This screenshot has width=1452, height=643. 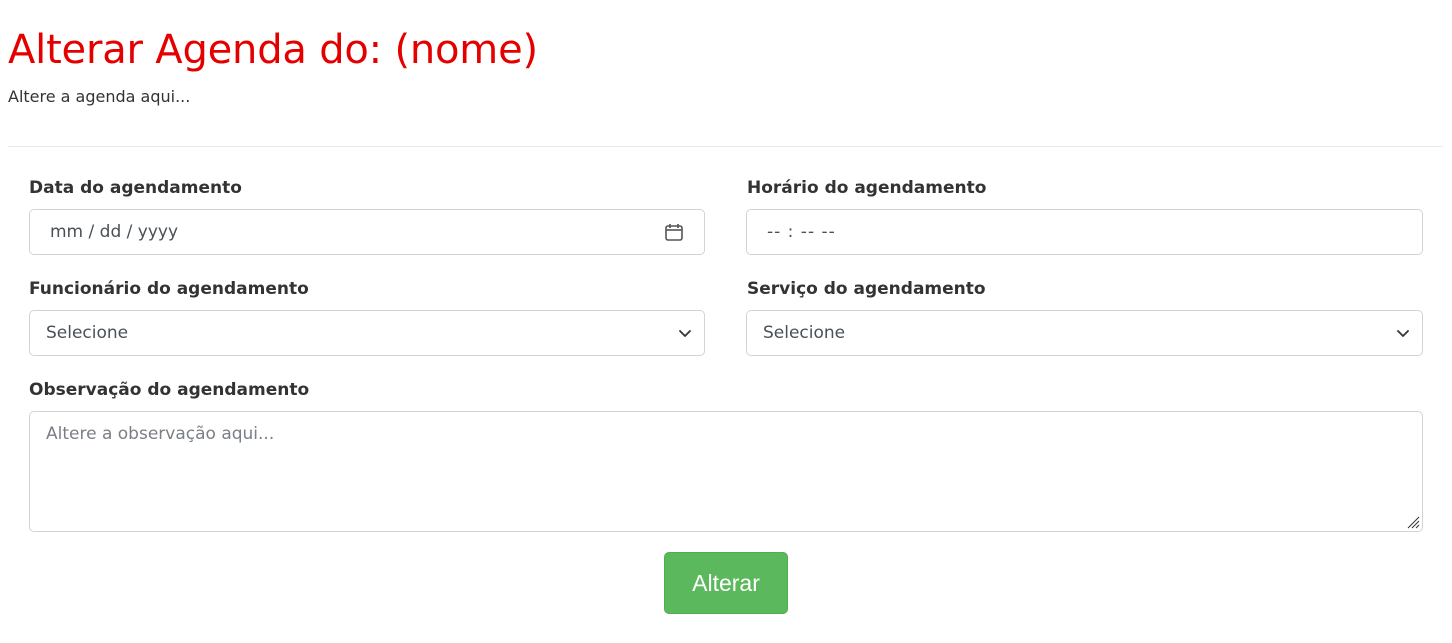 I want to click on service-select: Selecione, so click(x=1084, y=333).